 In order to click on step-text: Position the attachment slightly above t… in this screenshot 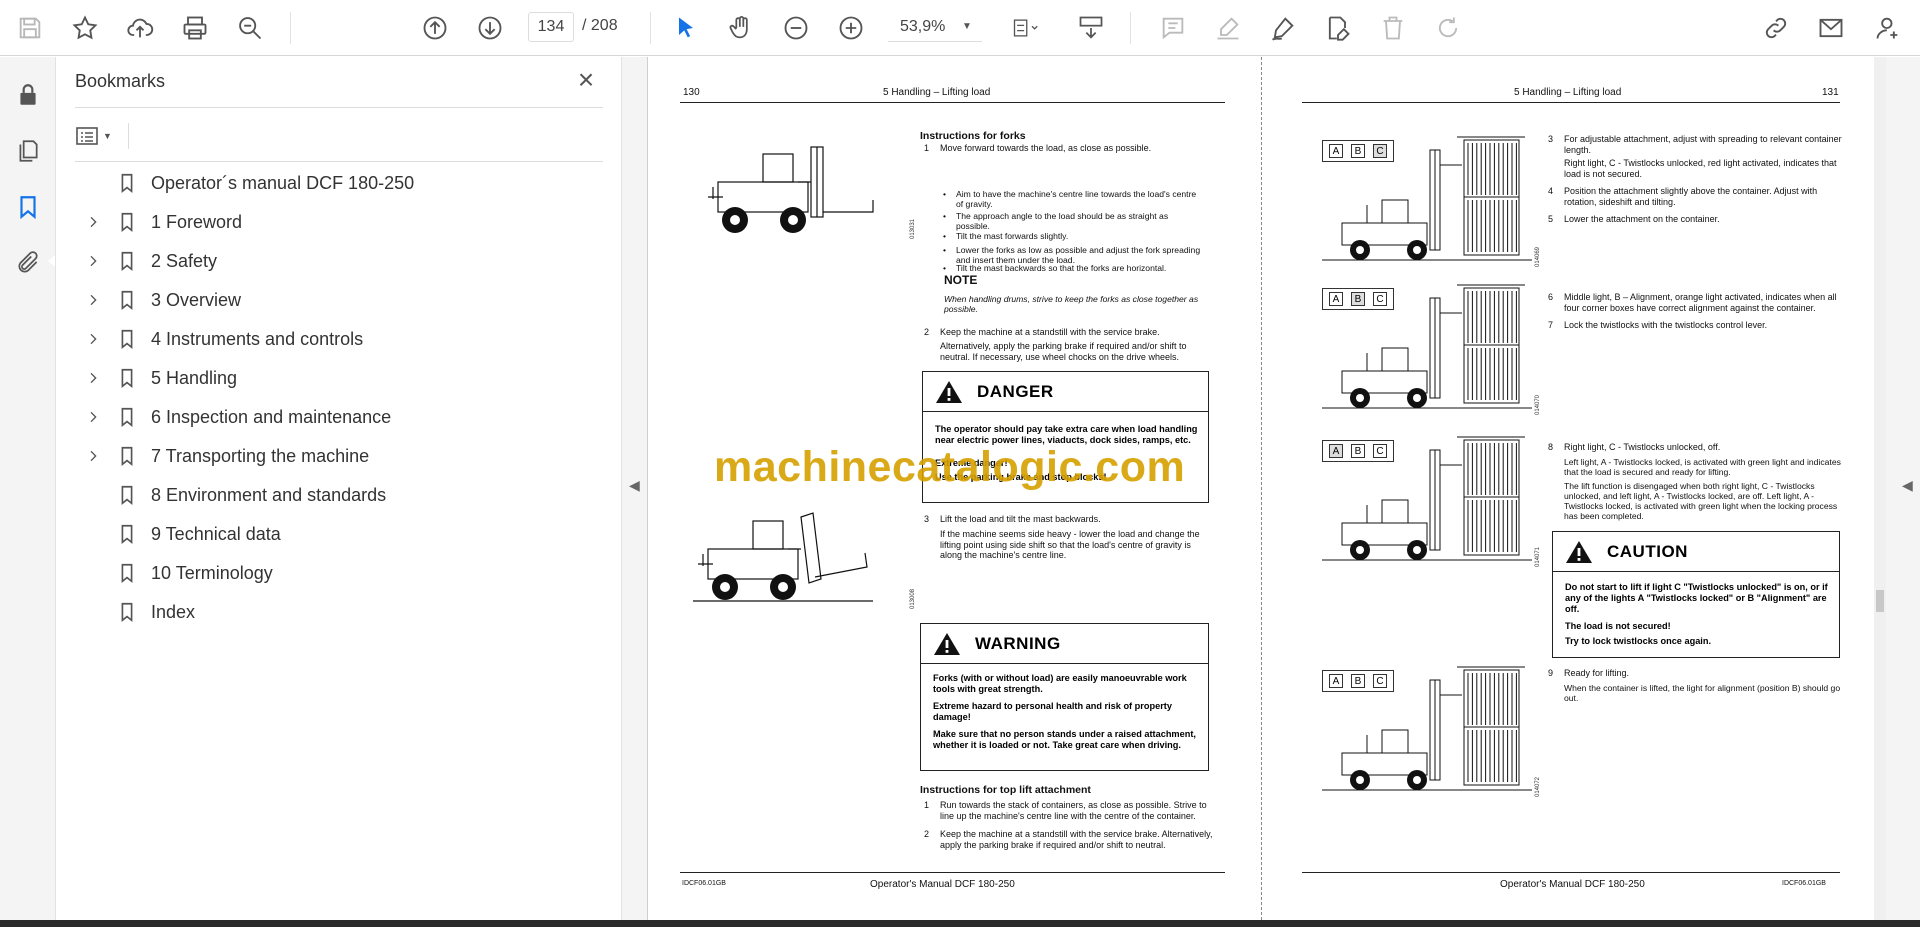, I will do `click(1691, 196)`.